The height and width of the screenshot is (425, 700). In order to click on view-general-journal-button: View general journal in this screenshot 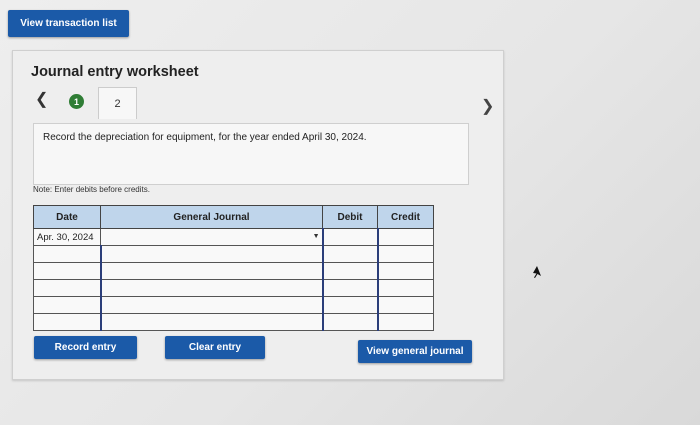, I will do `click(415, 351)`.